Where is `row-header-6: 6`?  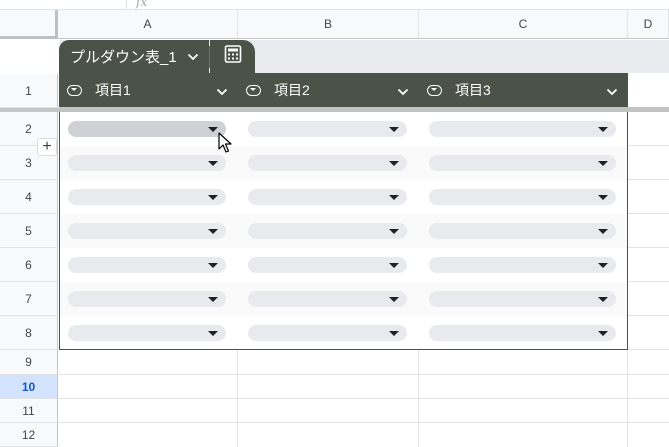 row-header-6: 6 is located at coordinates (29, 265).